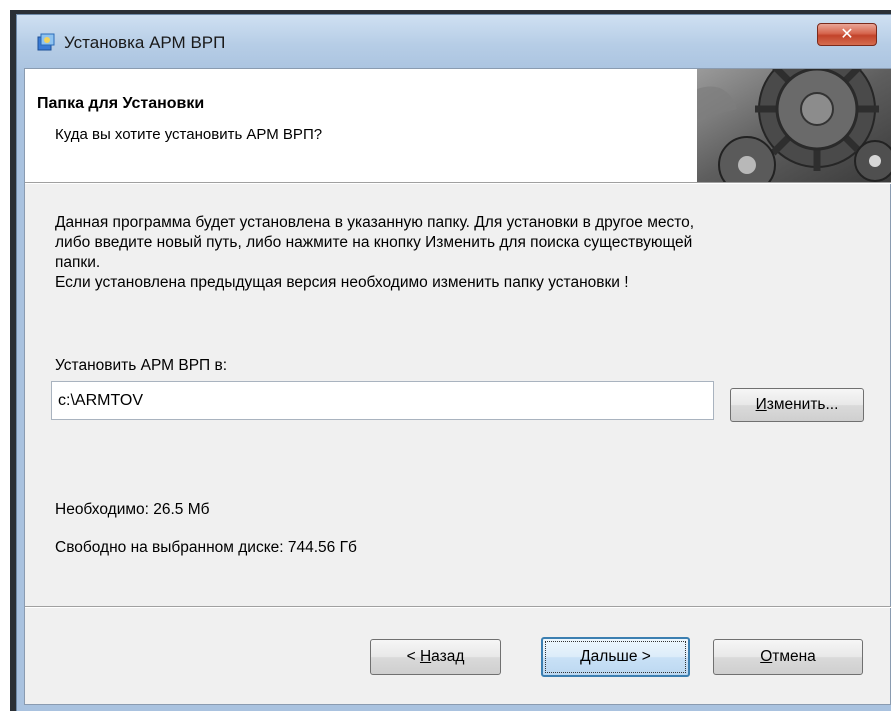  Describe the element at coordinates (435, 657) in the screenshot. I see `back-button: < Назад` at that location.